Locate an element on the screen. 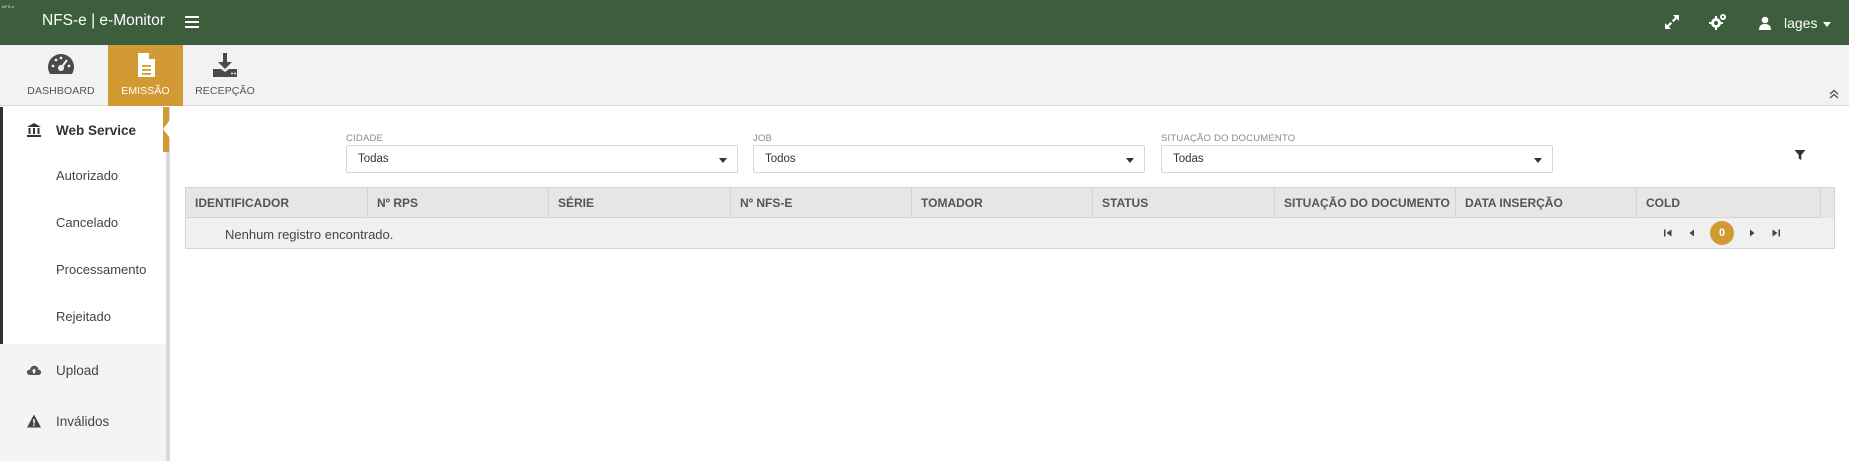 The width and height of the screenshot is (1849, 461). module-label: EMISSÃO is located at coordinates (145, 91).